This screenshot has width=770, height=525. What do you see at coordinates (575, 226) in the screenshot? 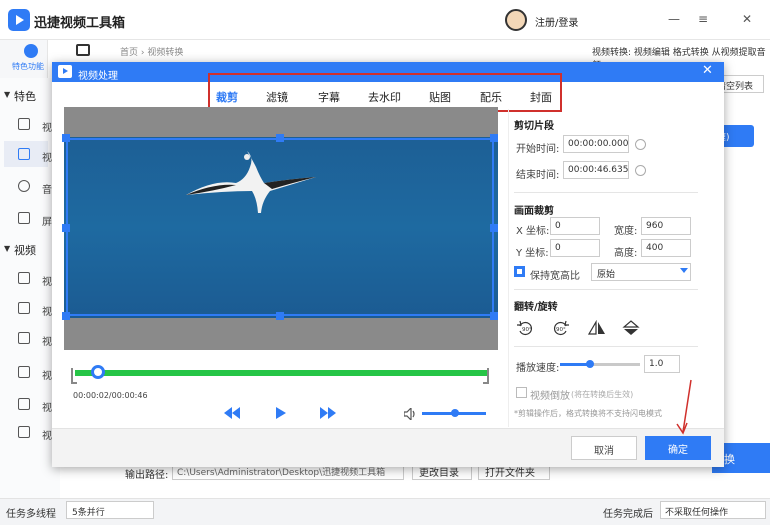
I see `x-coordinate-input: 0` at bounding box center [575, 226].